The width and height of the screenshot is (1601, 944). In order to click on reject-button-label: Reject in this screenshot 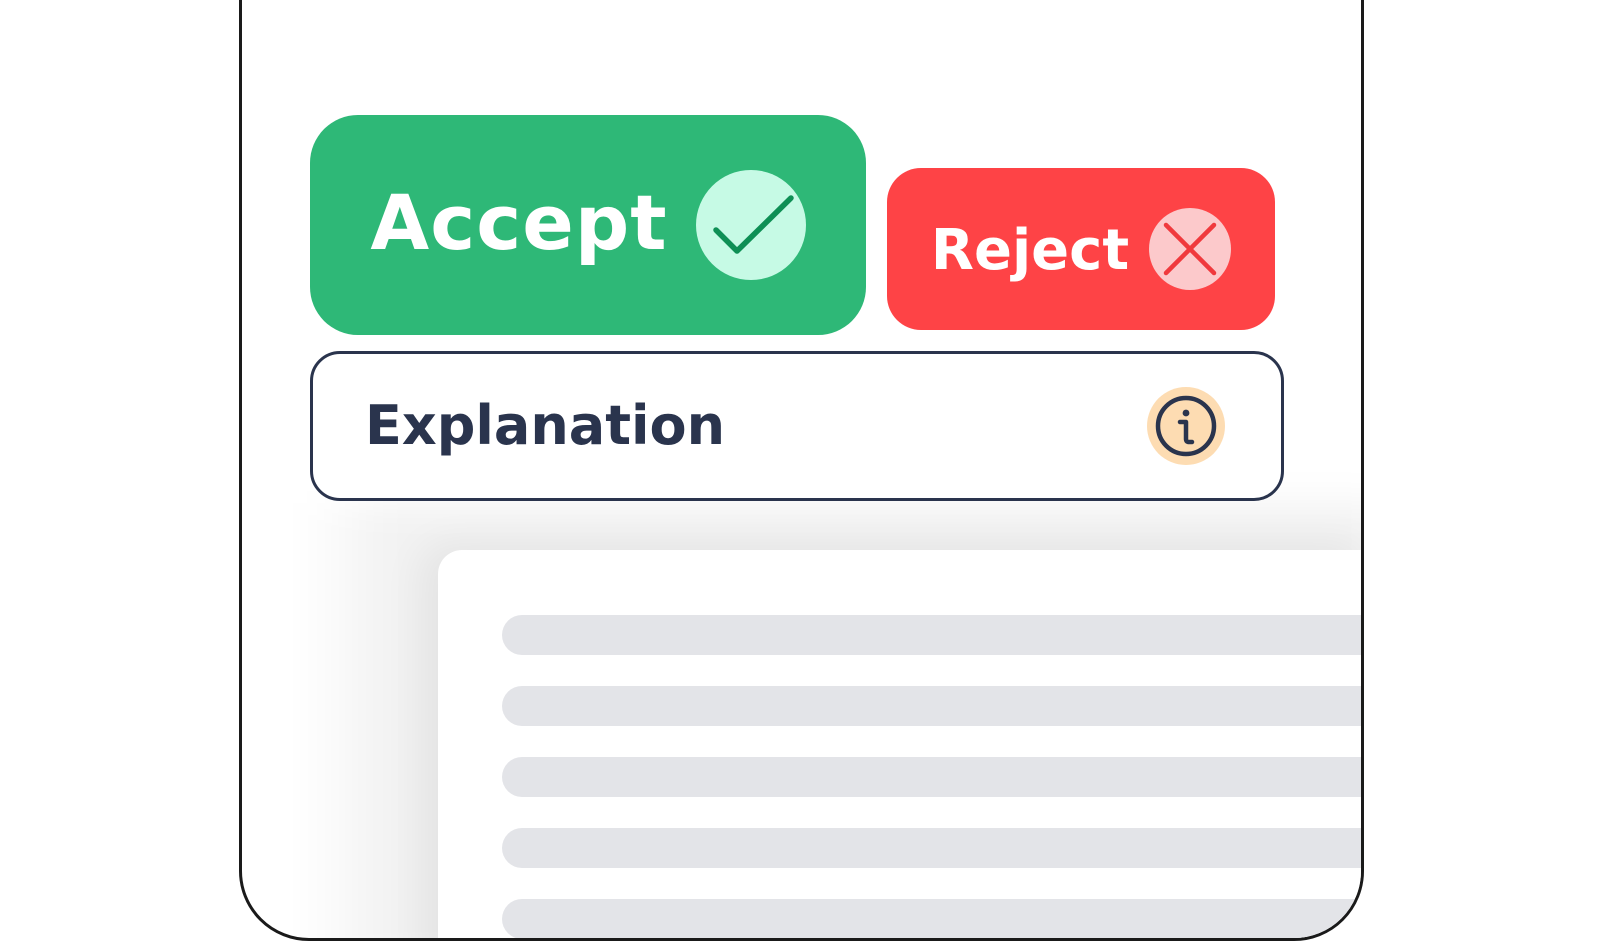, I will do `click(1030, 250)`.